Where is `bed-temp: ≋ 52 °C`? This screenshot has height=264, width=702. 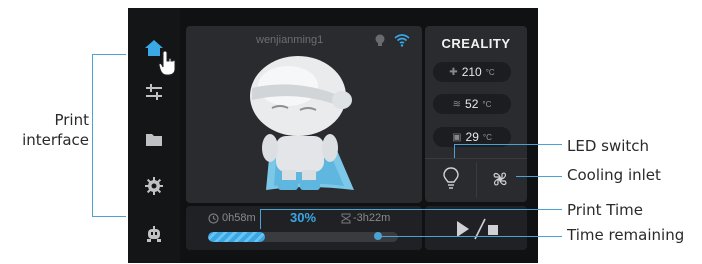
bed-temp: ≋ 52 °C is located at coordinates (472, 104).